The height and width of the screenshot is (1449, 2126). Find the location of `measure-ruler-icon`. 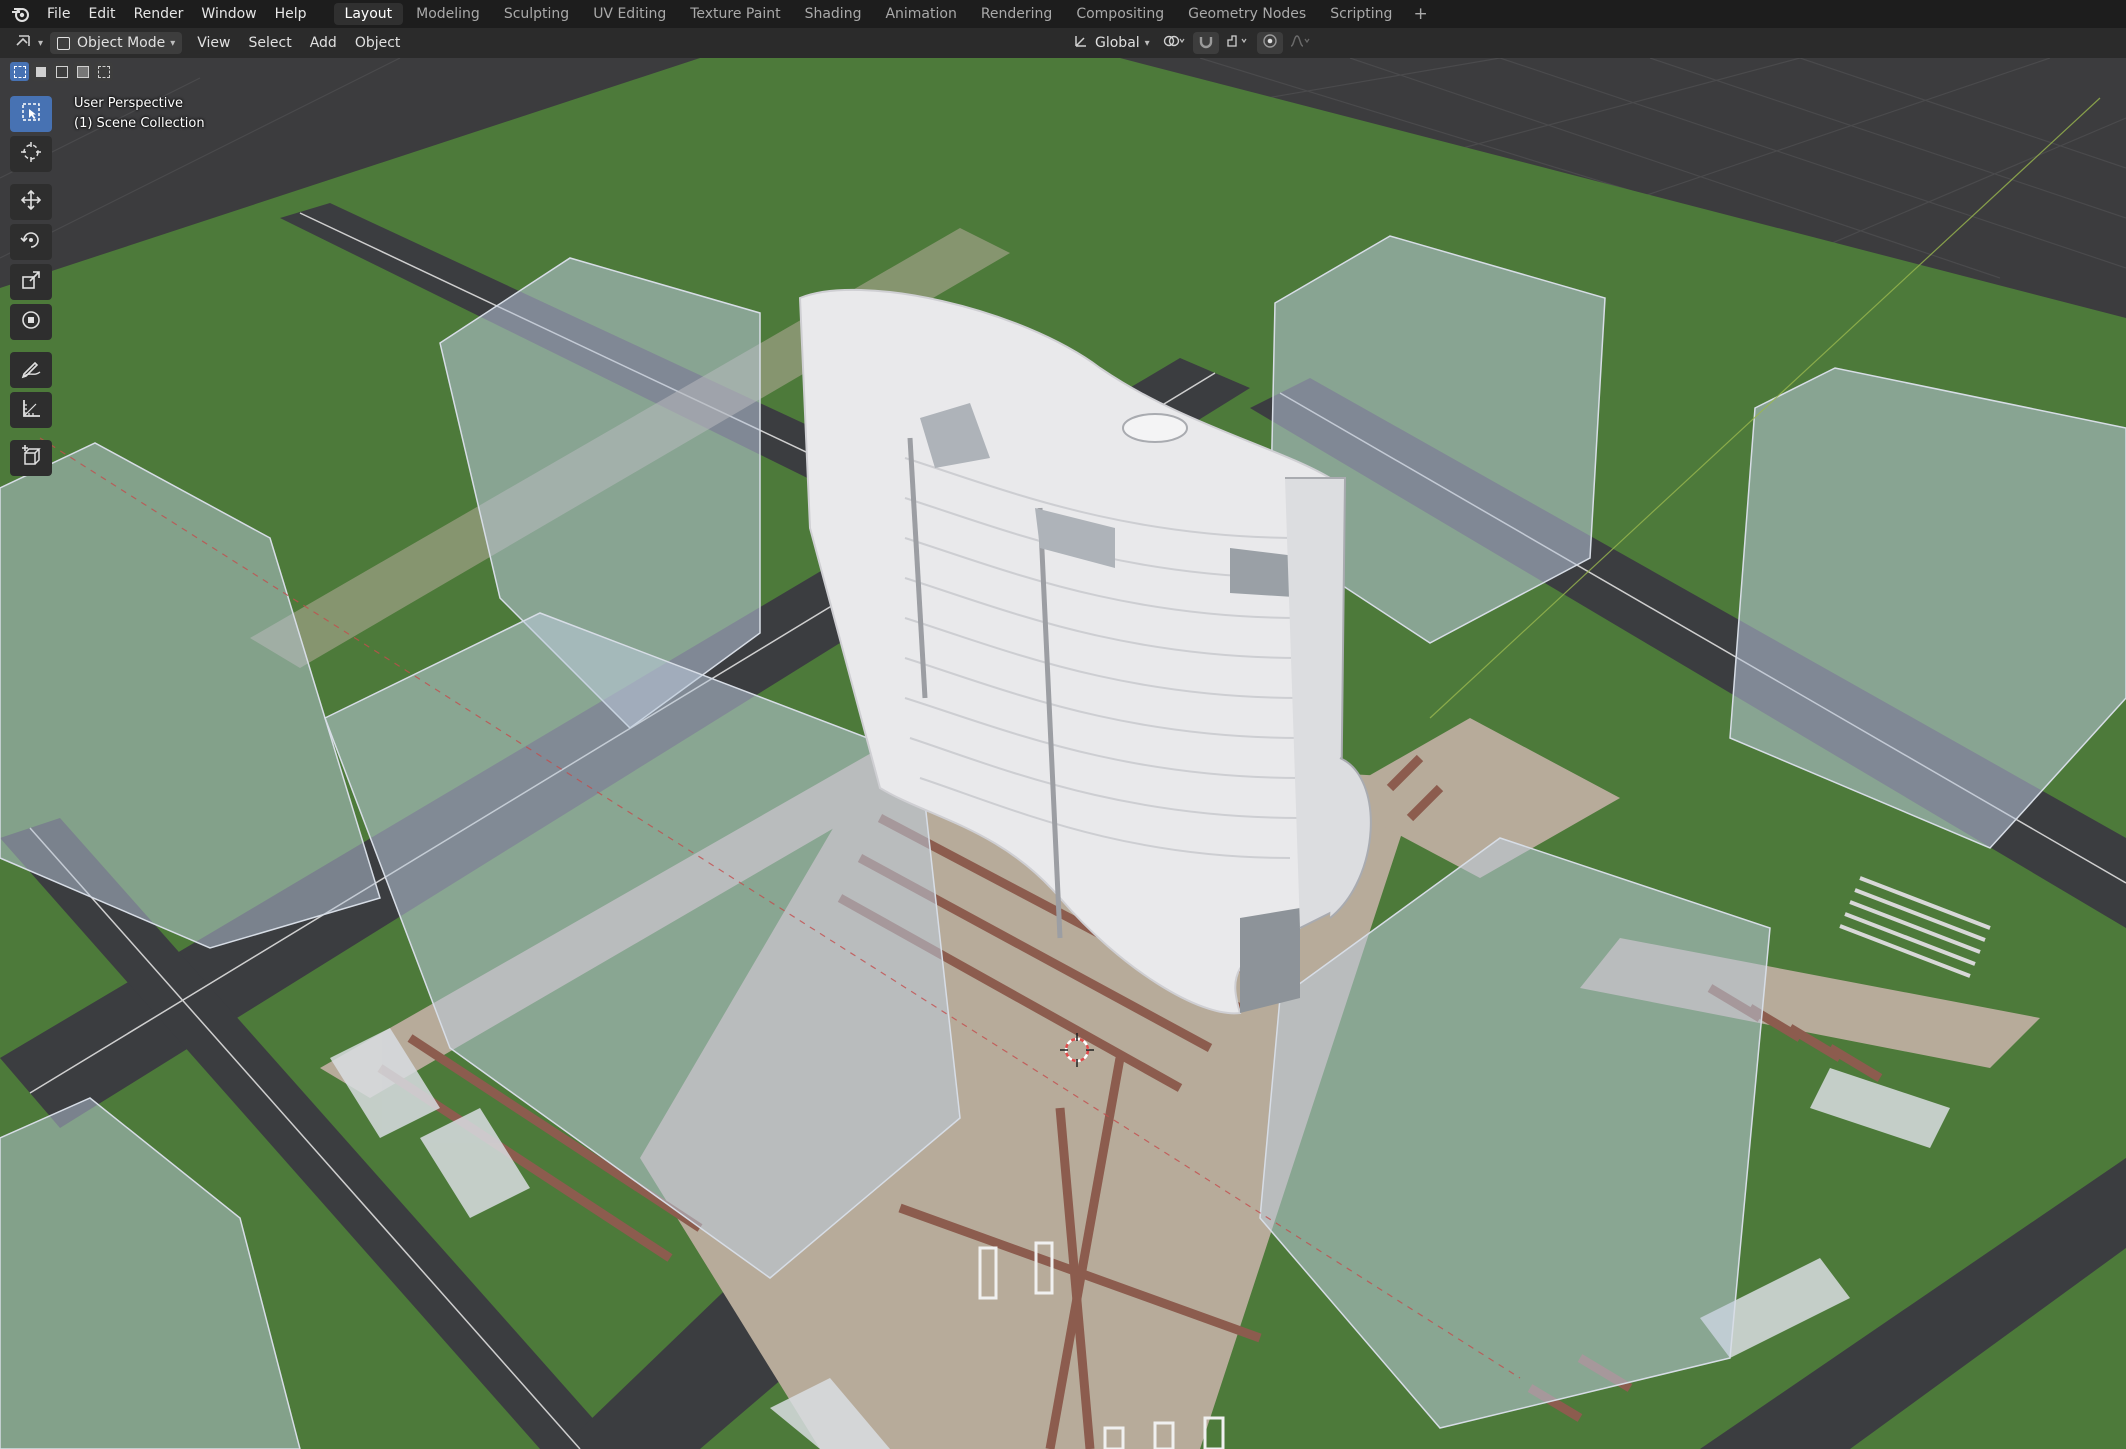

measure-ruler-icon is located at coordinates (31, 410).